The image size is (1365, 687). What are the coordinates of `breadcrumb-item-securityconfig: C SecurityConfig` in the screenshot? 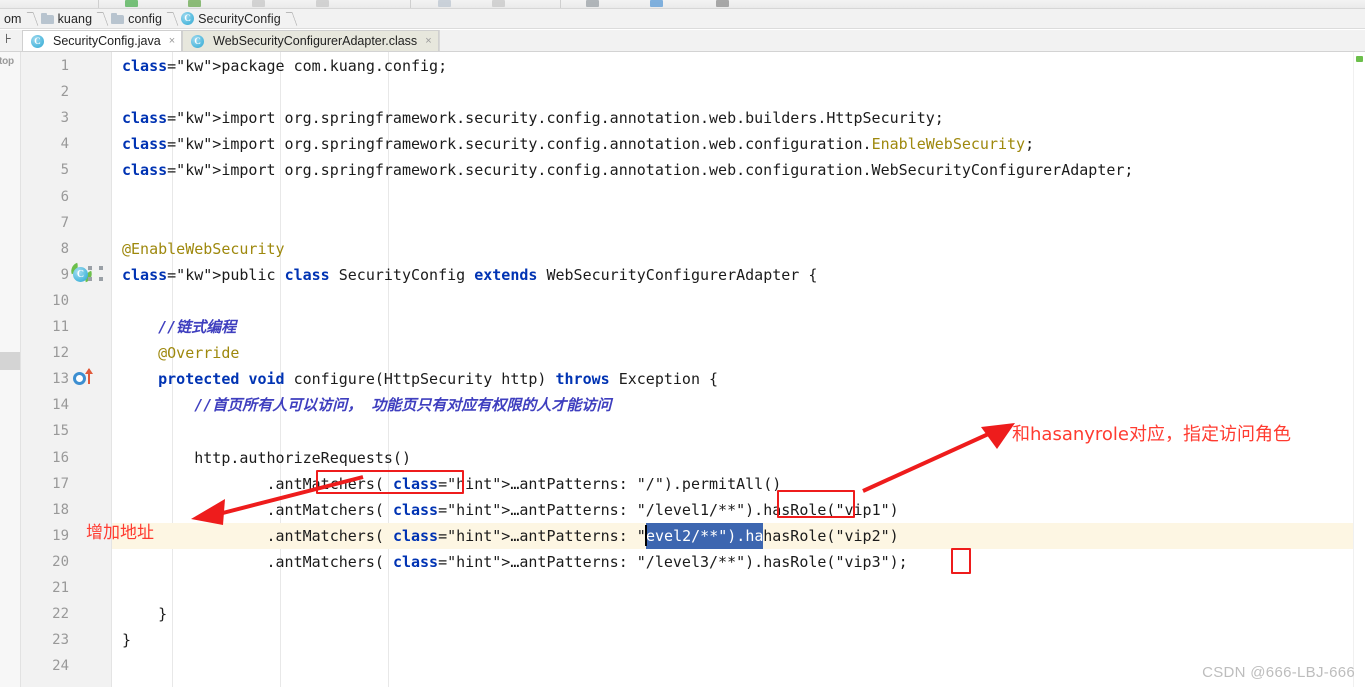 It's located at (232, 19).